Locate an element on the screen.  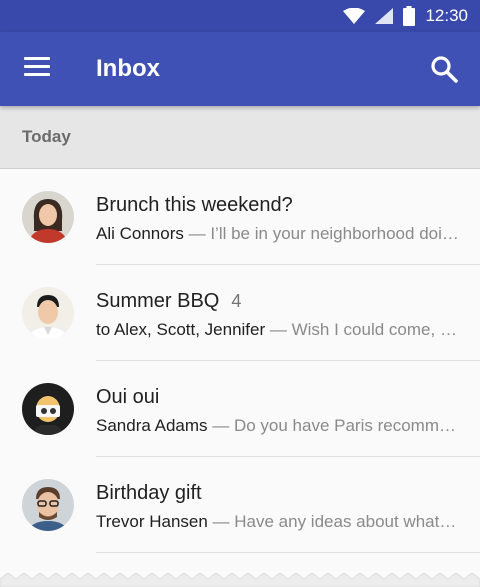
status-icons: 12:30 is located at coordinates (405, 16).